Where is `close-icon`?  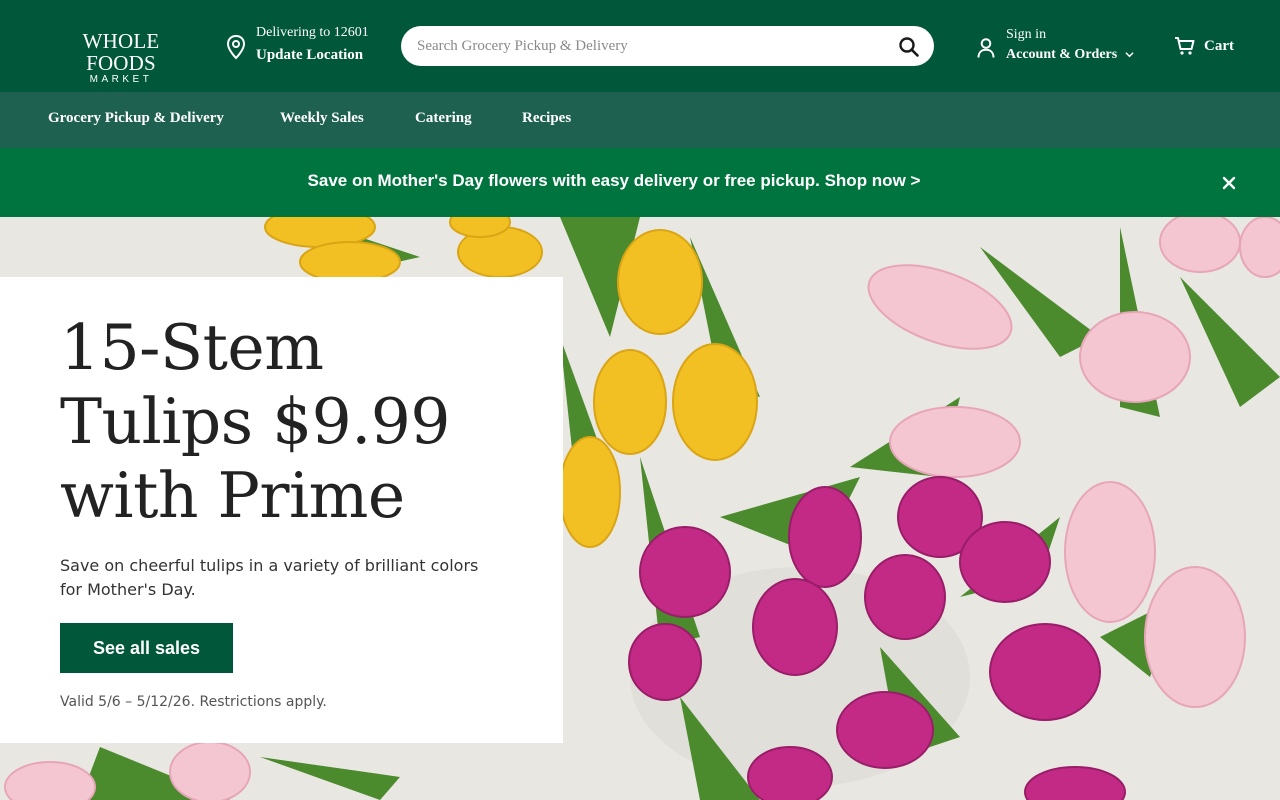
close-icon is located at coordinates (1229, 183).